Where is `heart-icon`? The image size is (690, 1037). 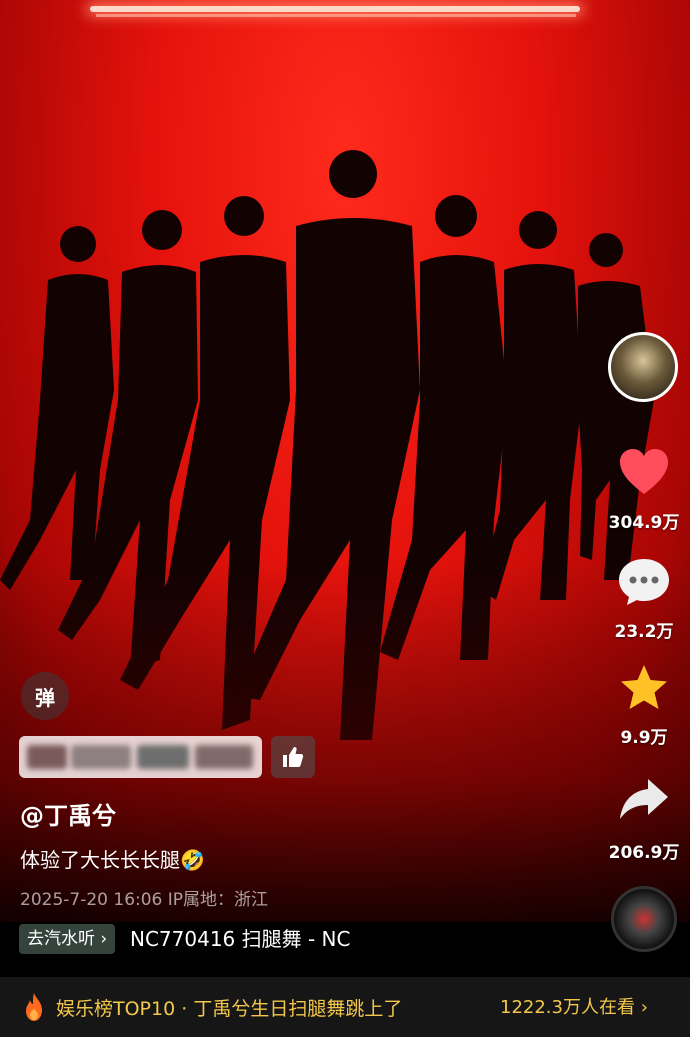 heart-icon is located at coordinates (644, 471).